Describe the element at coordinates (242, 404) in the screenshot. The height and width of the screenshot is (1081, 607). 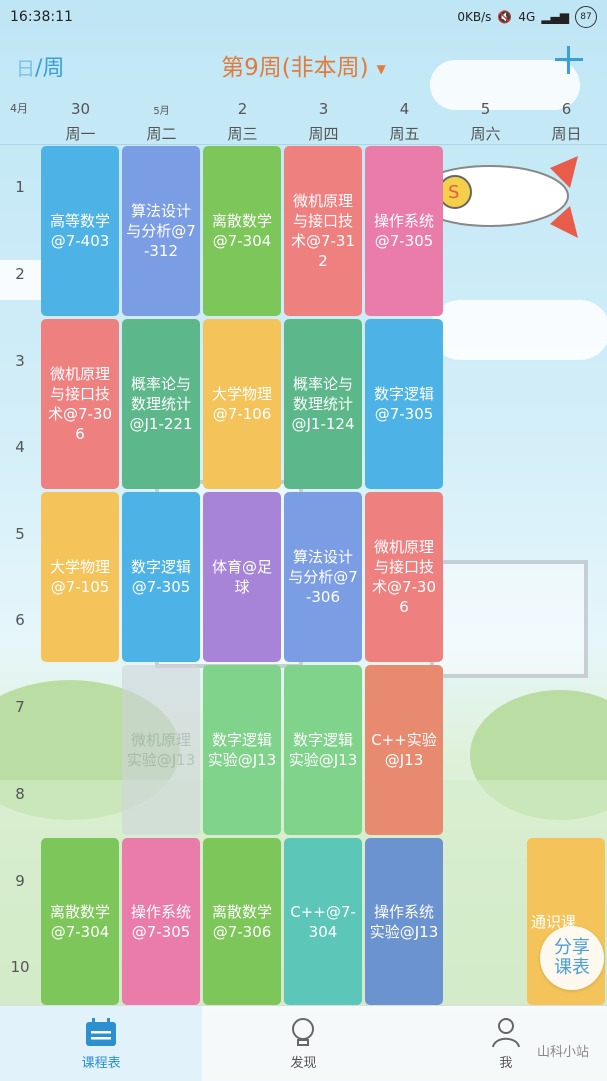
I see `course-card: 大学物理@7-106` at that location.